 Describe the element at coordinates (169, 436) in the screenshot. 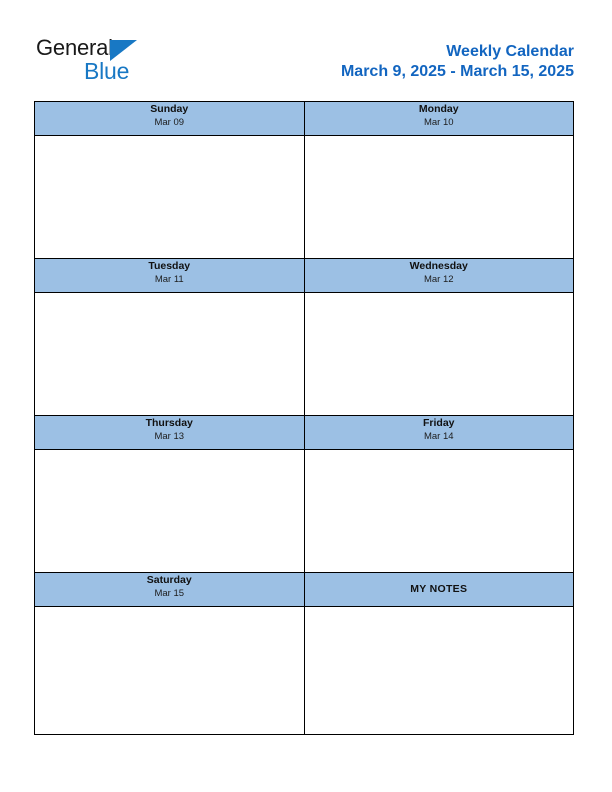

I see `day-date: Mar 13` at that location.